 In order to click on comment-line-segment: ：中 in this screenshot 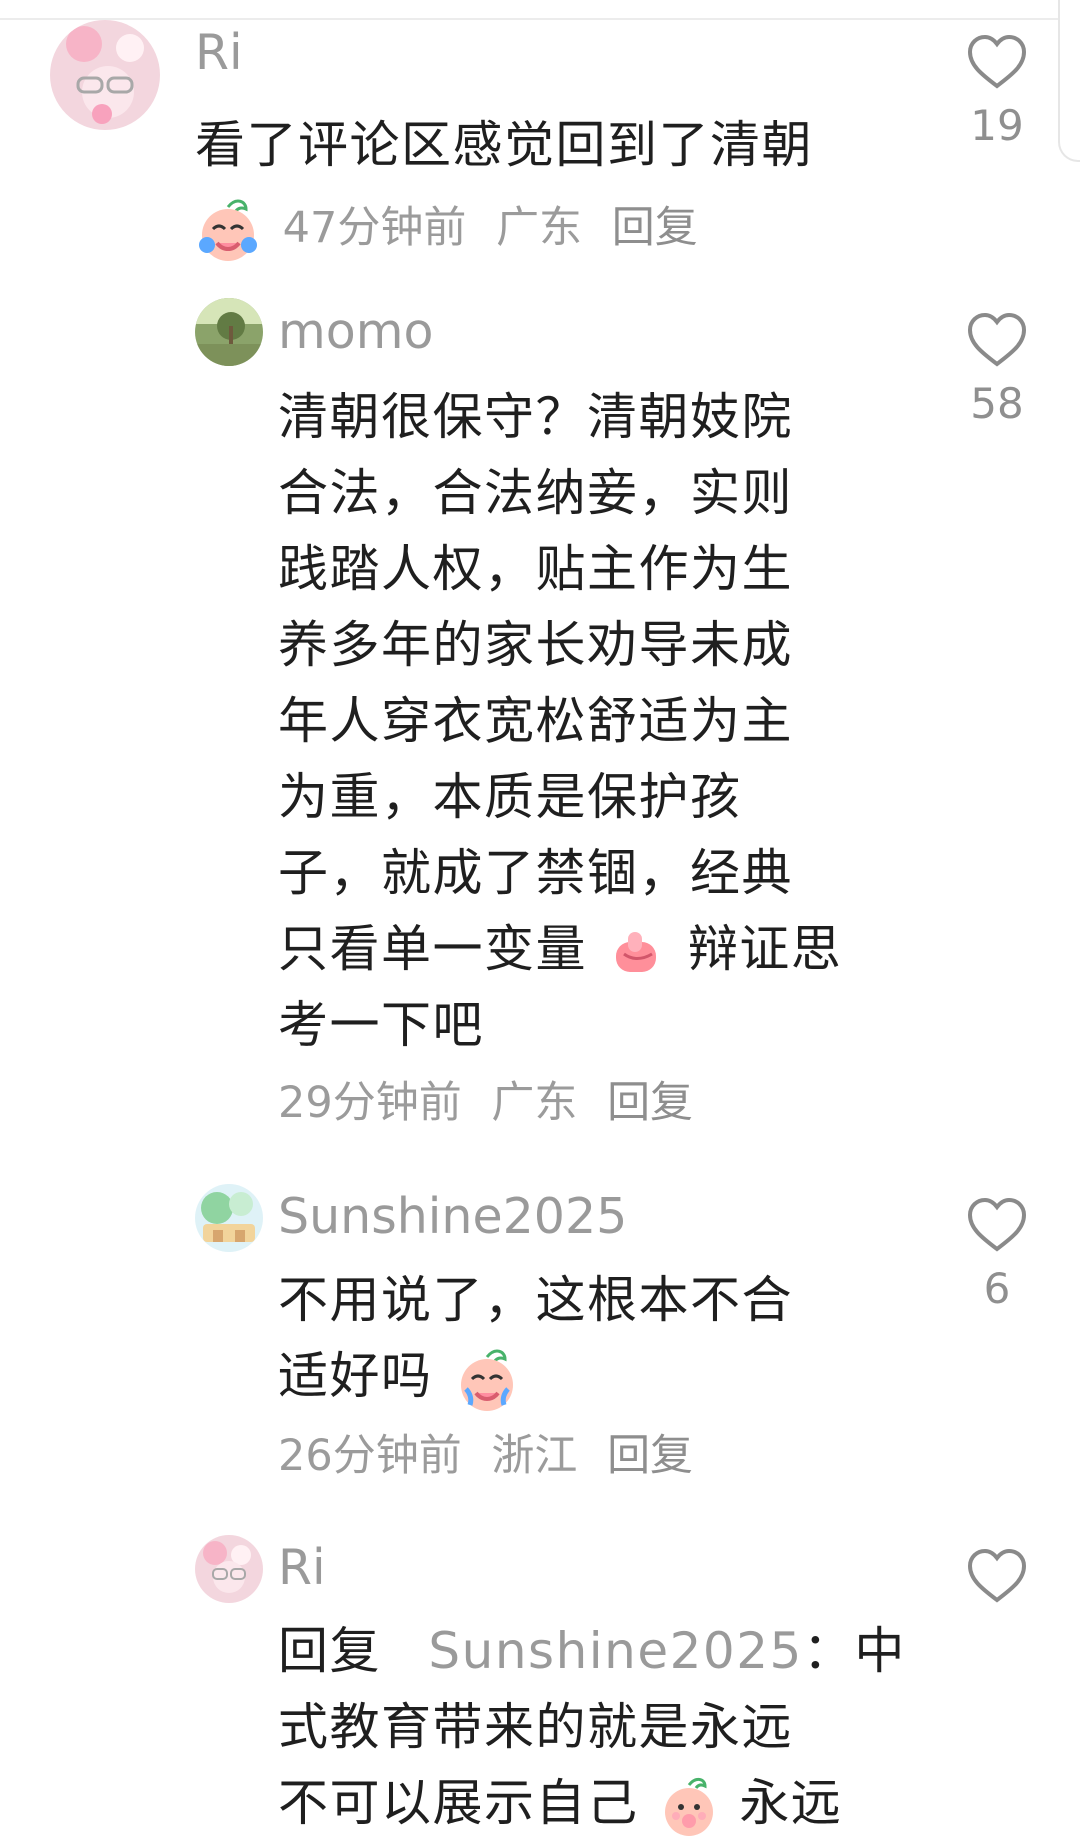, I will do `click(854, 1651)`.